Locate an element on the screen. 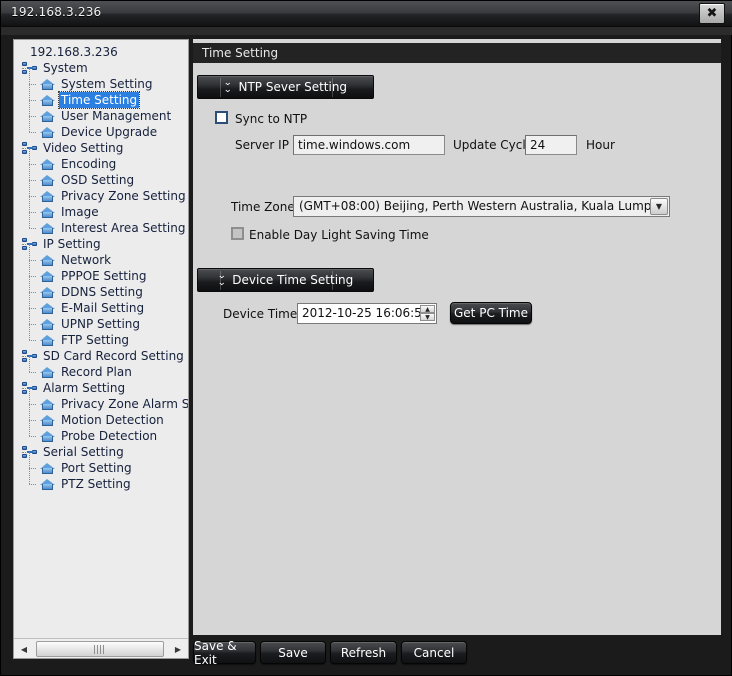  tree-item-label: System is located at coordinates (65, 68).